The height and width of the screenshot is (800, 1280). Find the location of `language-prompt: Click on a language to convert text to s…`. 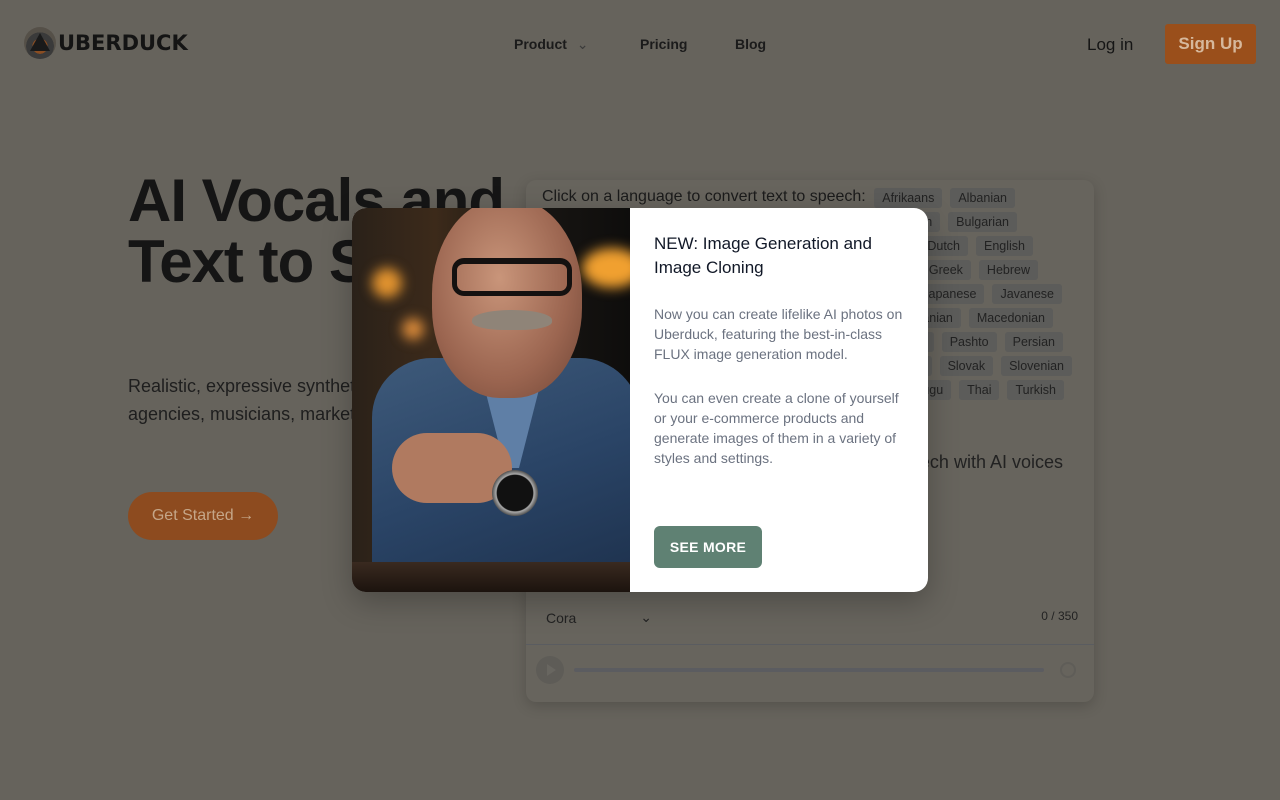

language-prompt: Click on a language to convert text to s… is located at coordinates (704, 196).